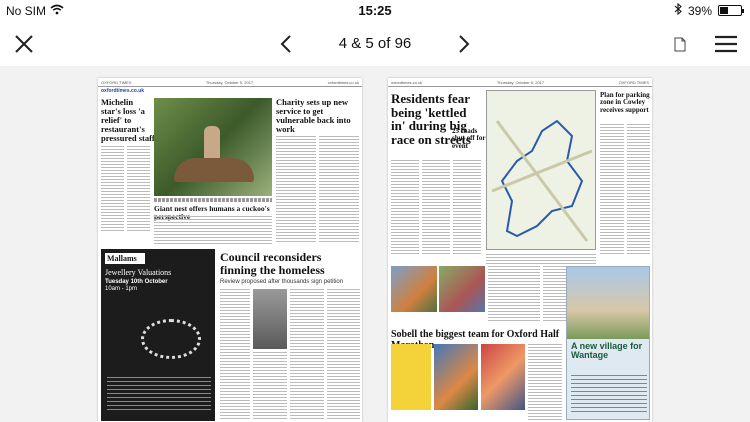 This screenshot has width=750, height=422. What do you see at coordinates (678, 10) in the screenshot?
I see `bluetooth-icon` at bounding box center [678, 10].